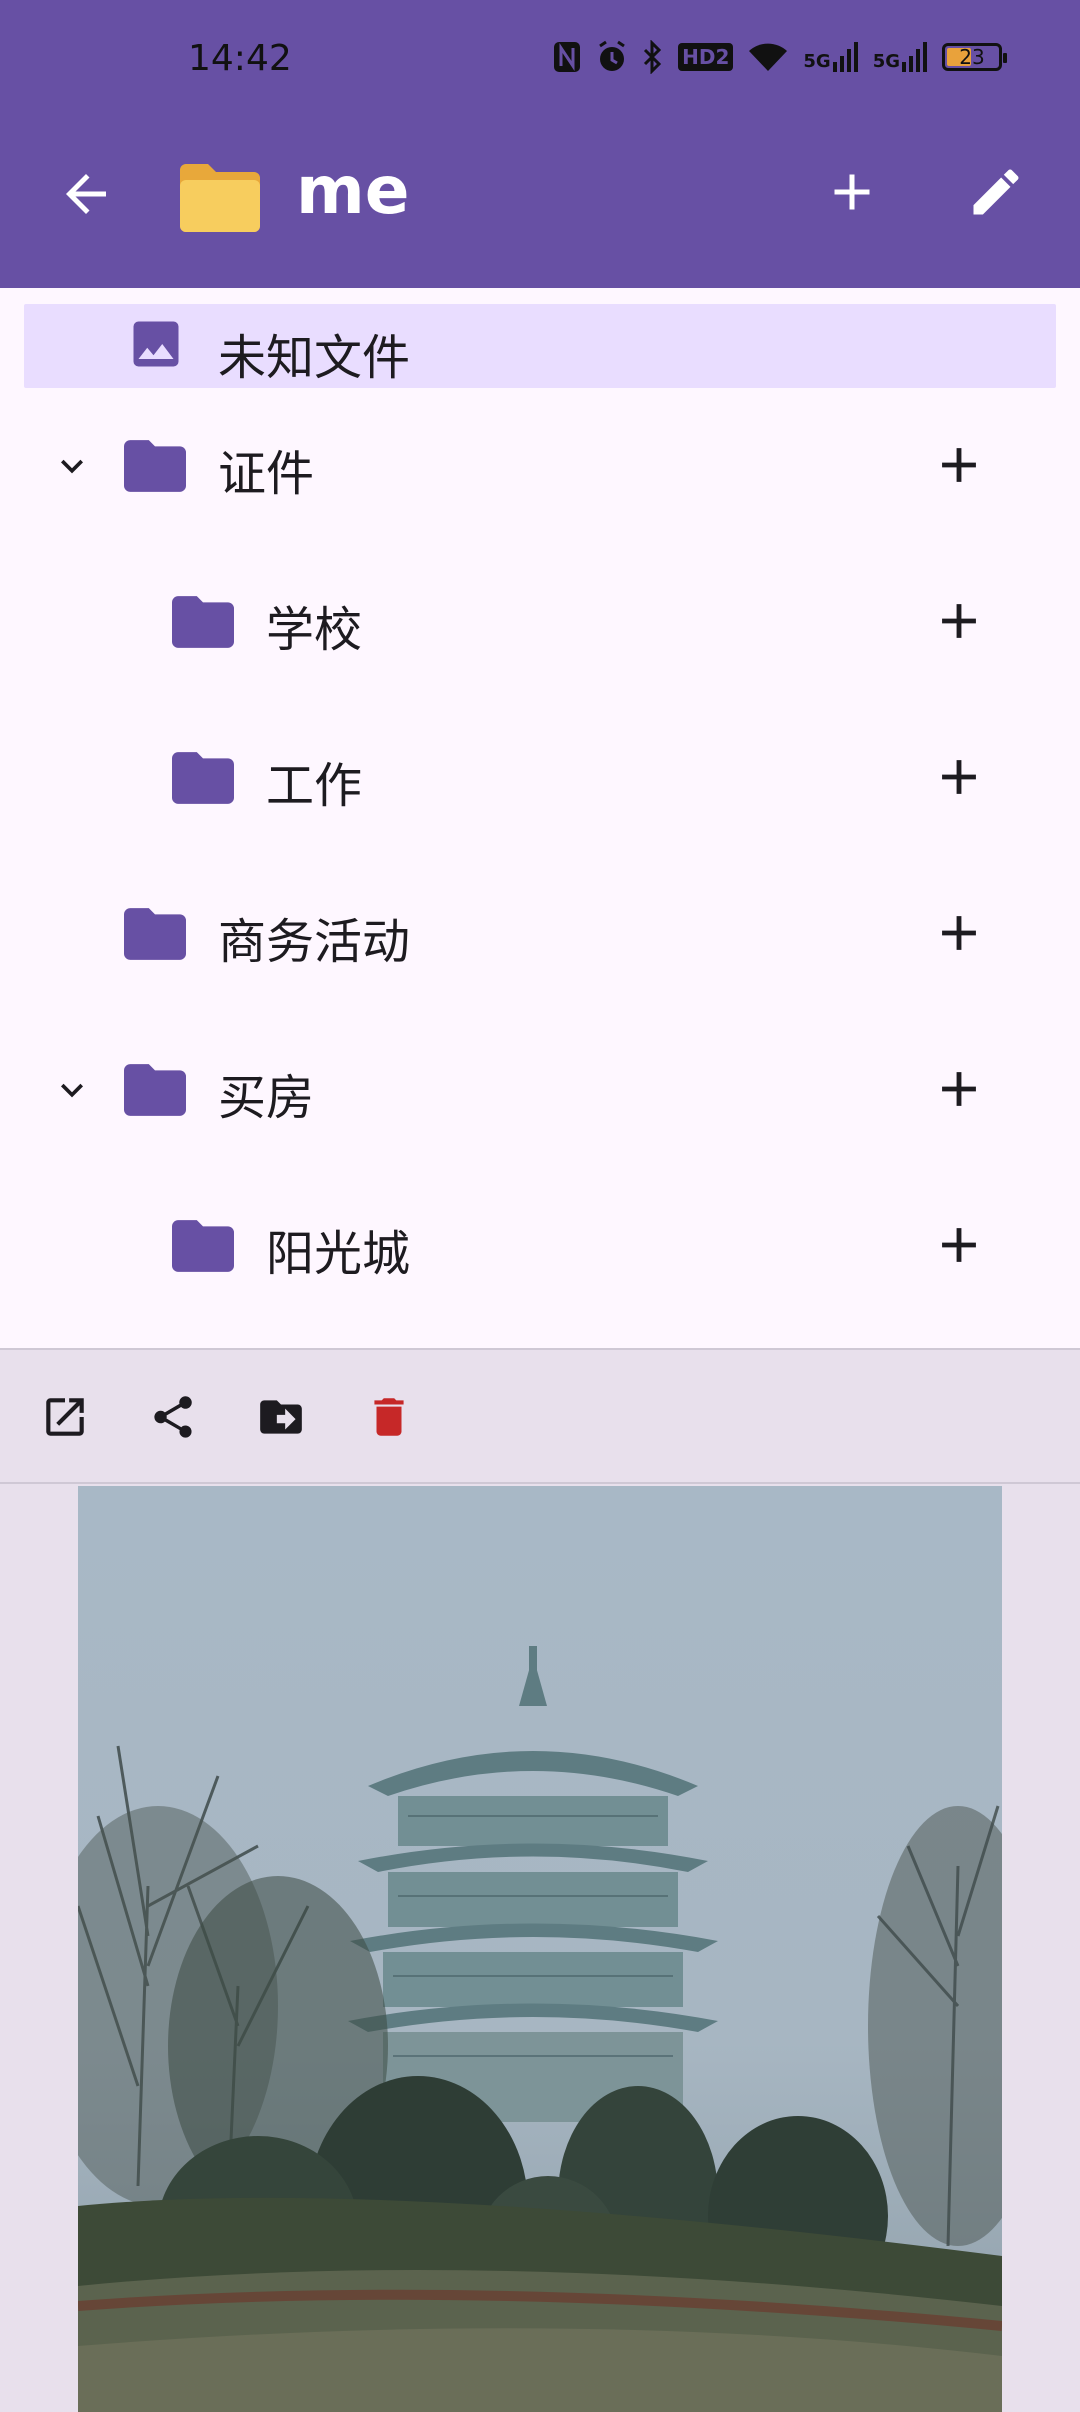 This screenshot has height=2412, width=1080. I want to click on app-bar: me, so click(540, 205).